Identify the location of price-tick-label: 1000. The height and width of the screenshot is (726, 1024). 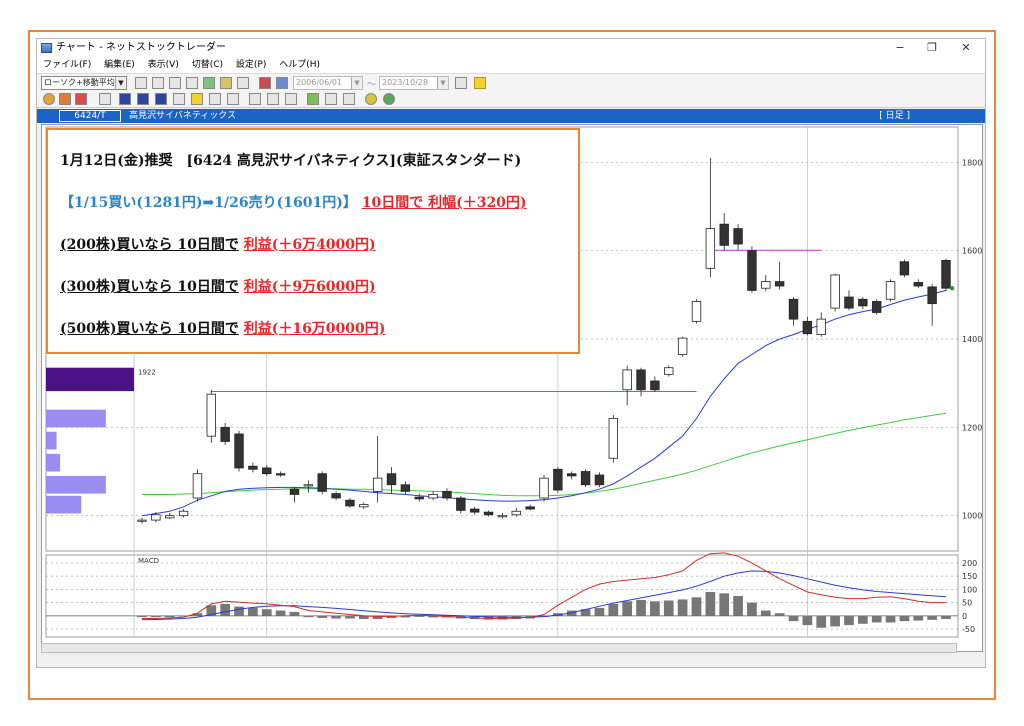
(972, 516).